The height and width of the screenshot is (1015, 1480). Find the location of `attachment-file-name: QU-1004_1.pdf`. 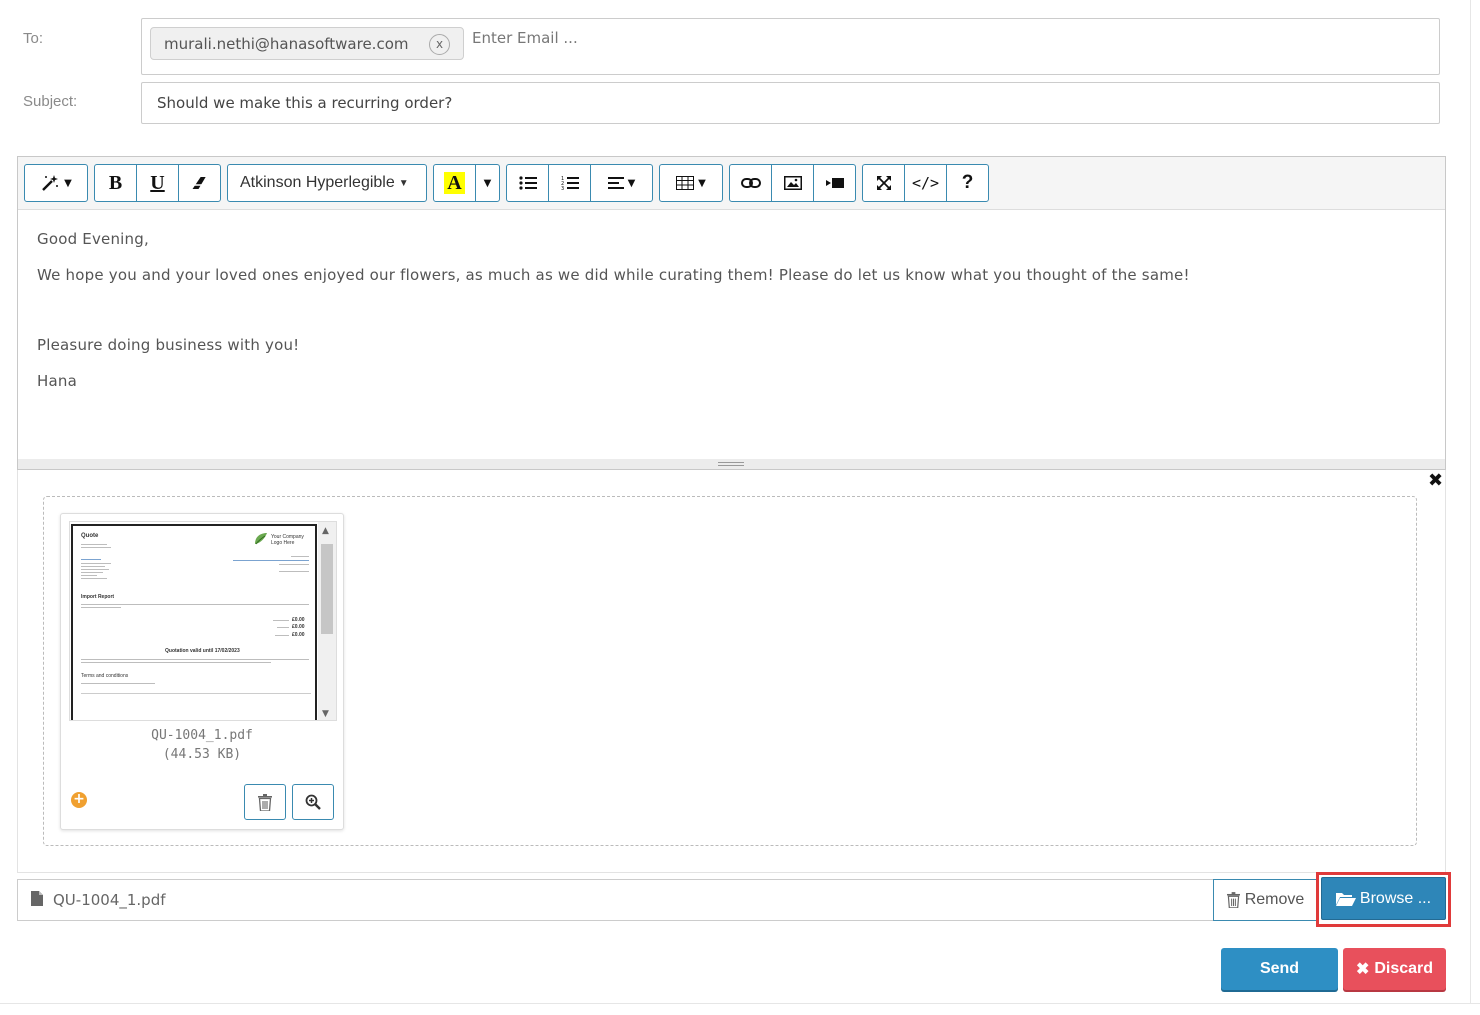

attachment-file-name: QU-1004_1.pdf is located at coordinates (202, 735).